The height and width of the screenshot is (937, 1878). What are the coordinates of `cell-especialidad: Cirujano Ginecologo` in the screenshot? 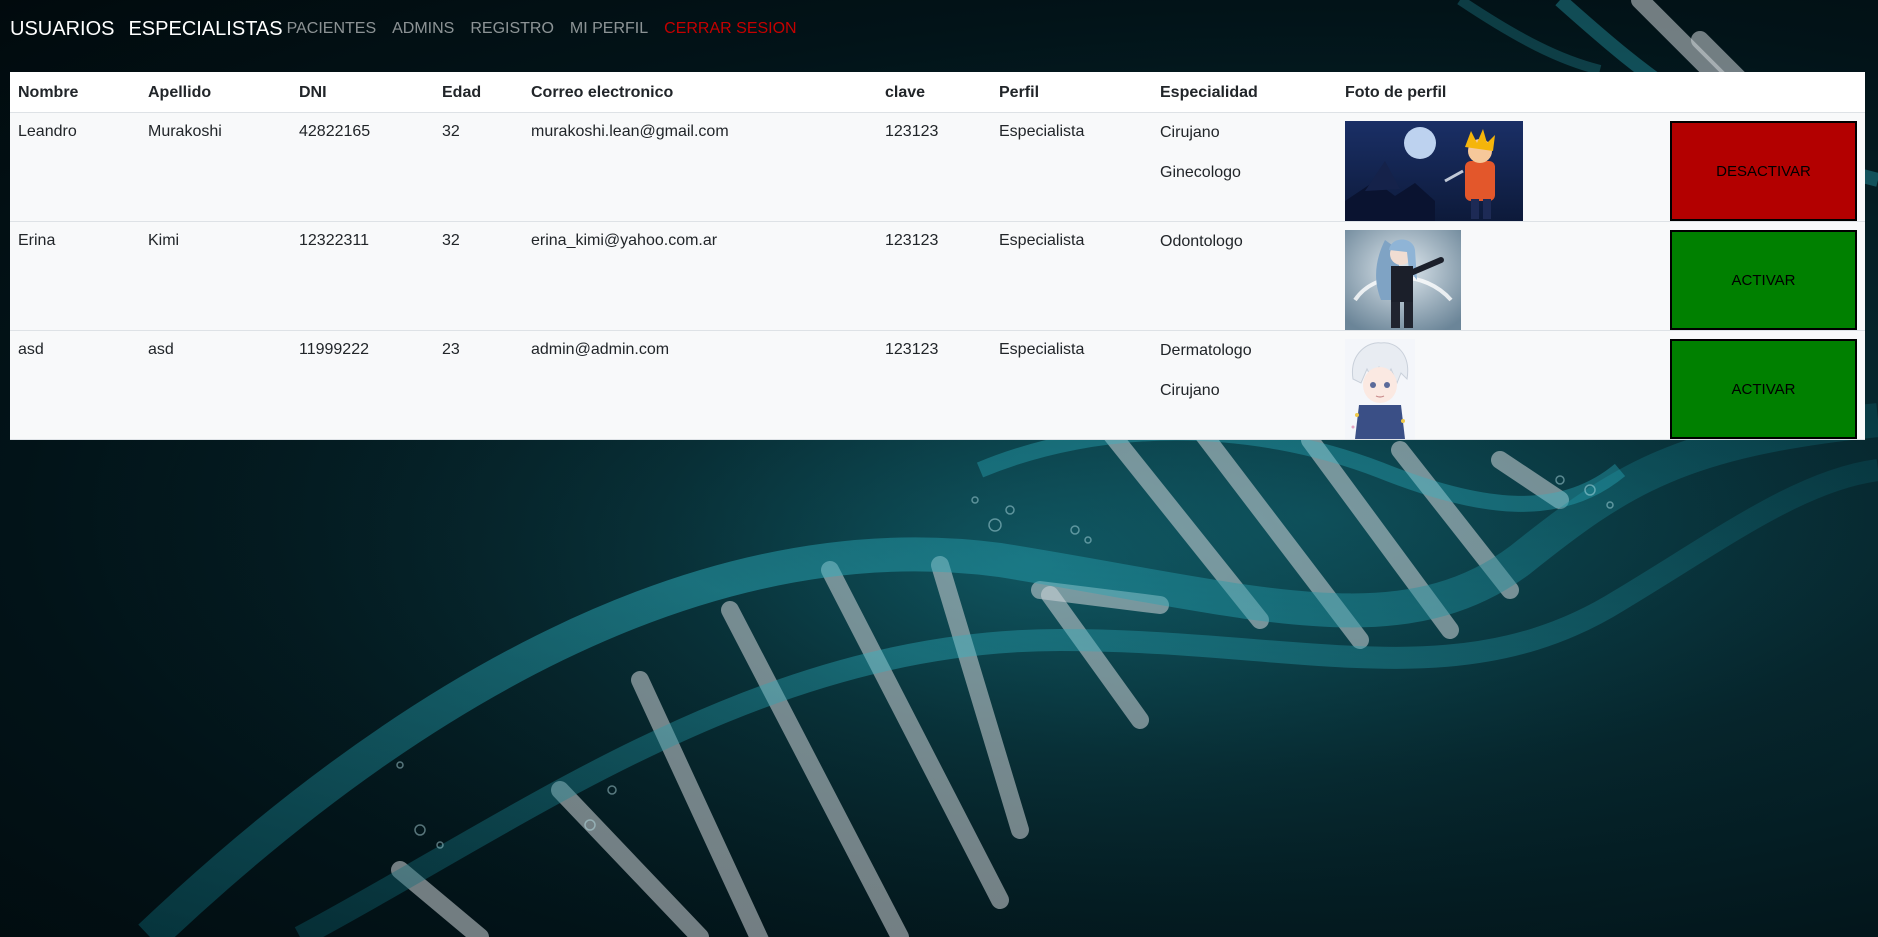 It's located at (1244, 167).